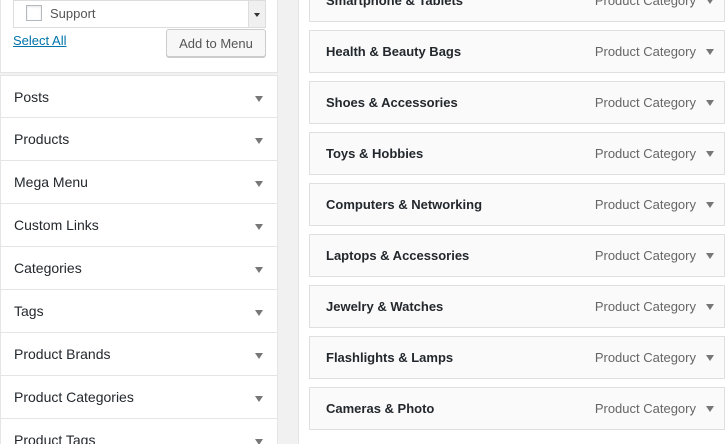 Image resolution: width=726 pixels, height=444 pixels. Describe the element at coordinates (392, 102) in the screenshot. I see `menu-item-title: Shoes & Accessories` at that location.